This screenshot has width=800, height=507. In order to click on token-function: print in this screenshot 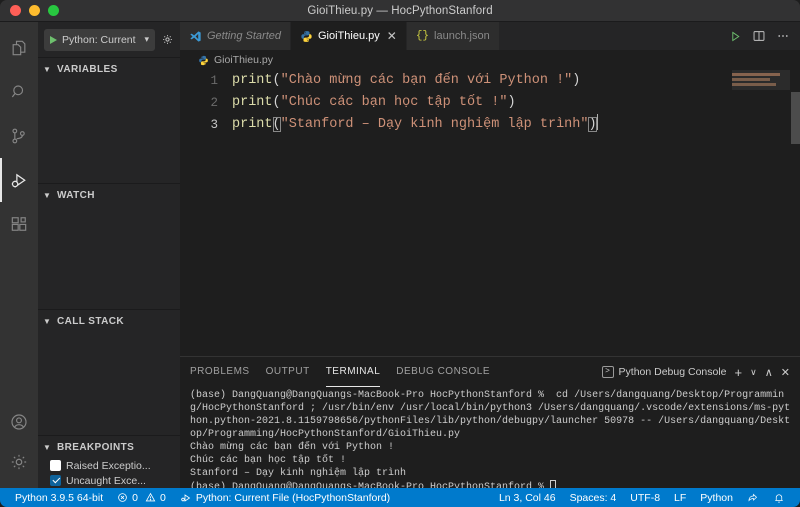, I will do `click(252, 80)`.